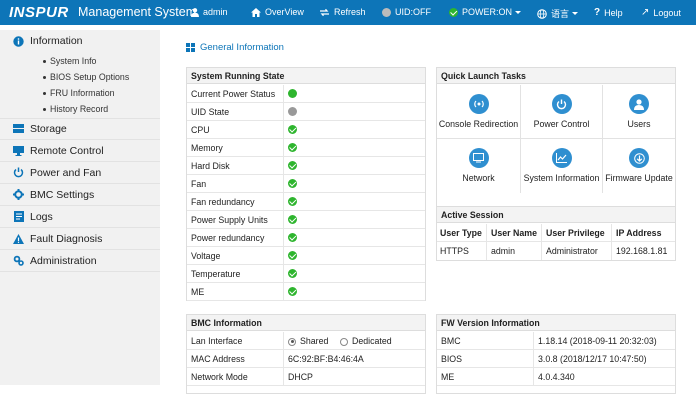 The width and height of the screenshot is (696, 394). I want to click on power-on-indicator-icon, so click(292, 93).